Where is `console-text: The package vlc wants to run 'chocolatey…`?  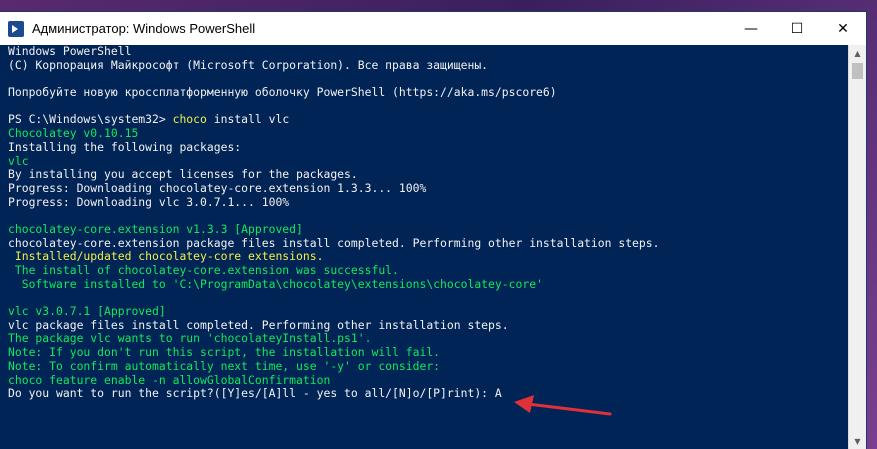
console-text: The package vlc wants to run 'chocolatey… is located at coordinates (190, 338).